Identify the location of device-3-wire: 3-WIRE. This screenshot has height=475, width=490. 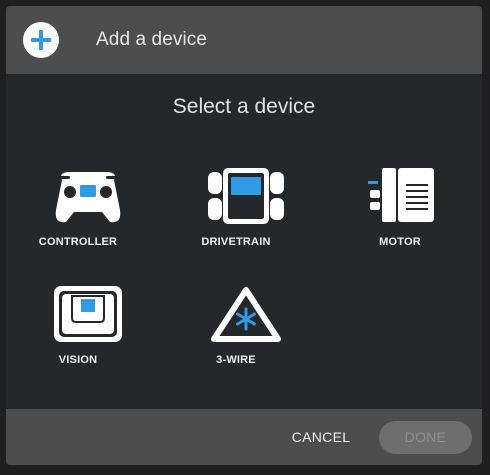
(236, 339).